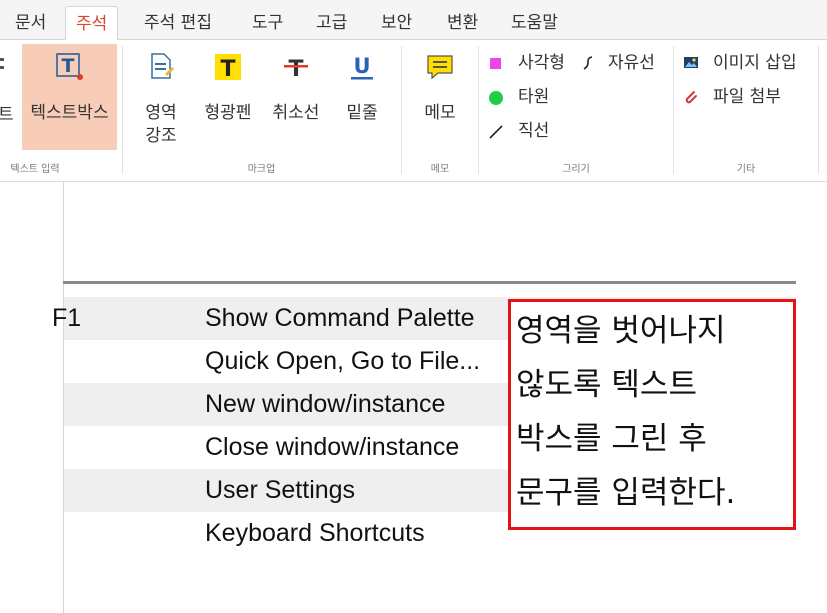 This screenshot has width=827, height=613. I want to click on line-icon, so click(496, 130).